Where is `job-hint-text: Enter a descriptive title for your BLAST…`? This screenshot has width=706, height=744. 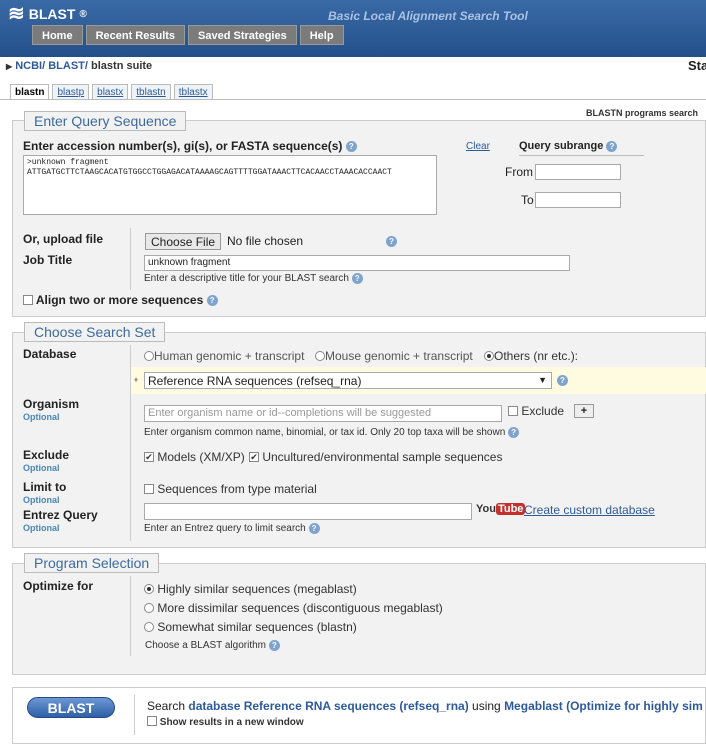 job-hint-text: Enter a descriptive title for your BLAST… is located at coordinates (246, 279).